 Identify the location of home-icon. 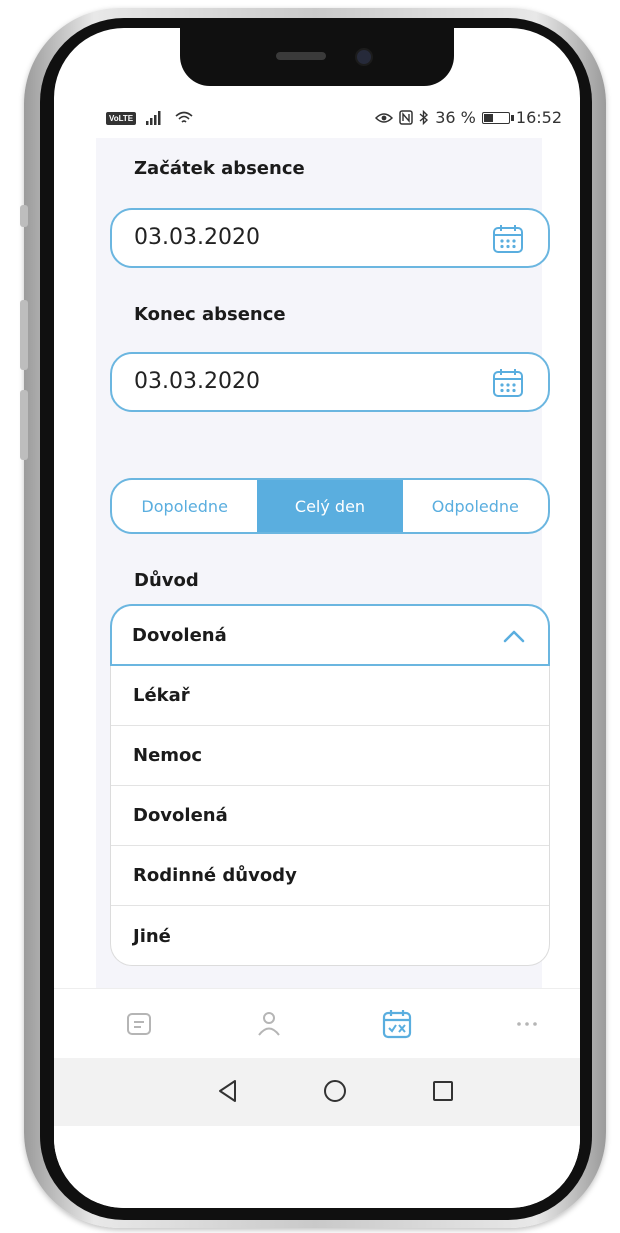
(335, 1091).